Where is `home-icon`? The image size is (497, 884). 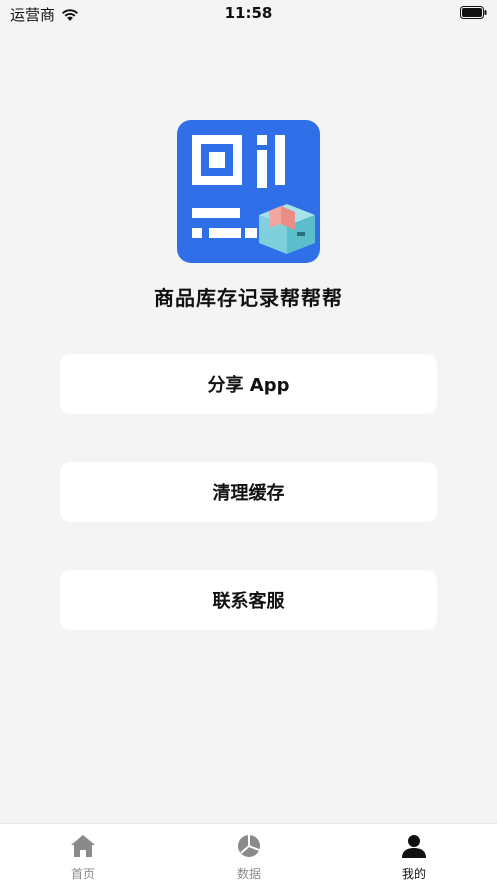 home-icon is located at coordinates (83, 846).